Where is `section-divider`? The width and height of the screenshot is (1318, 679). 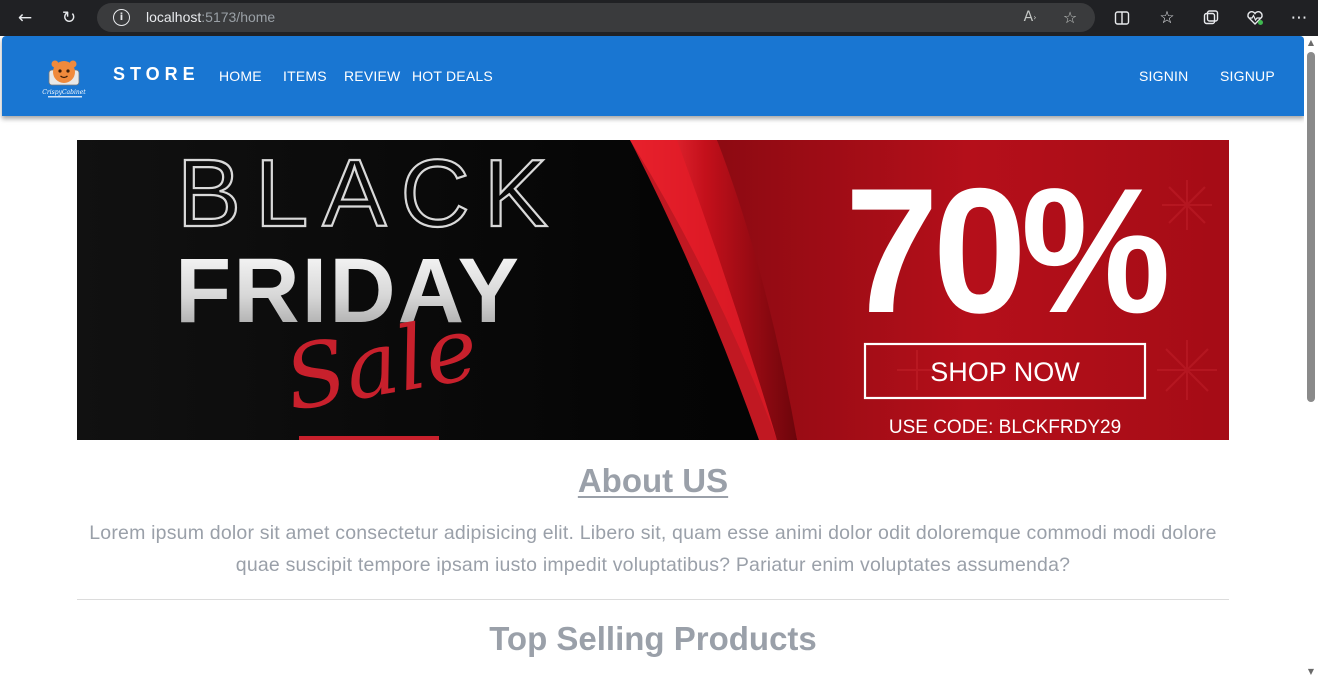 section-divider is located at coordinates (653, 599).